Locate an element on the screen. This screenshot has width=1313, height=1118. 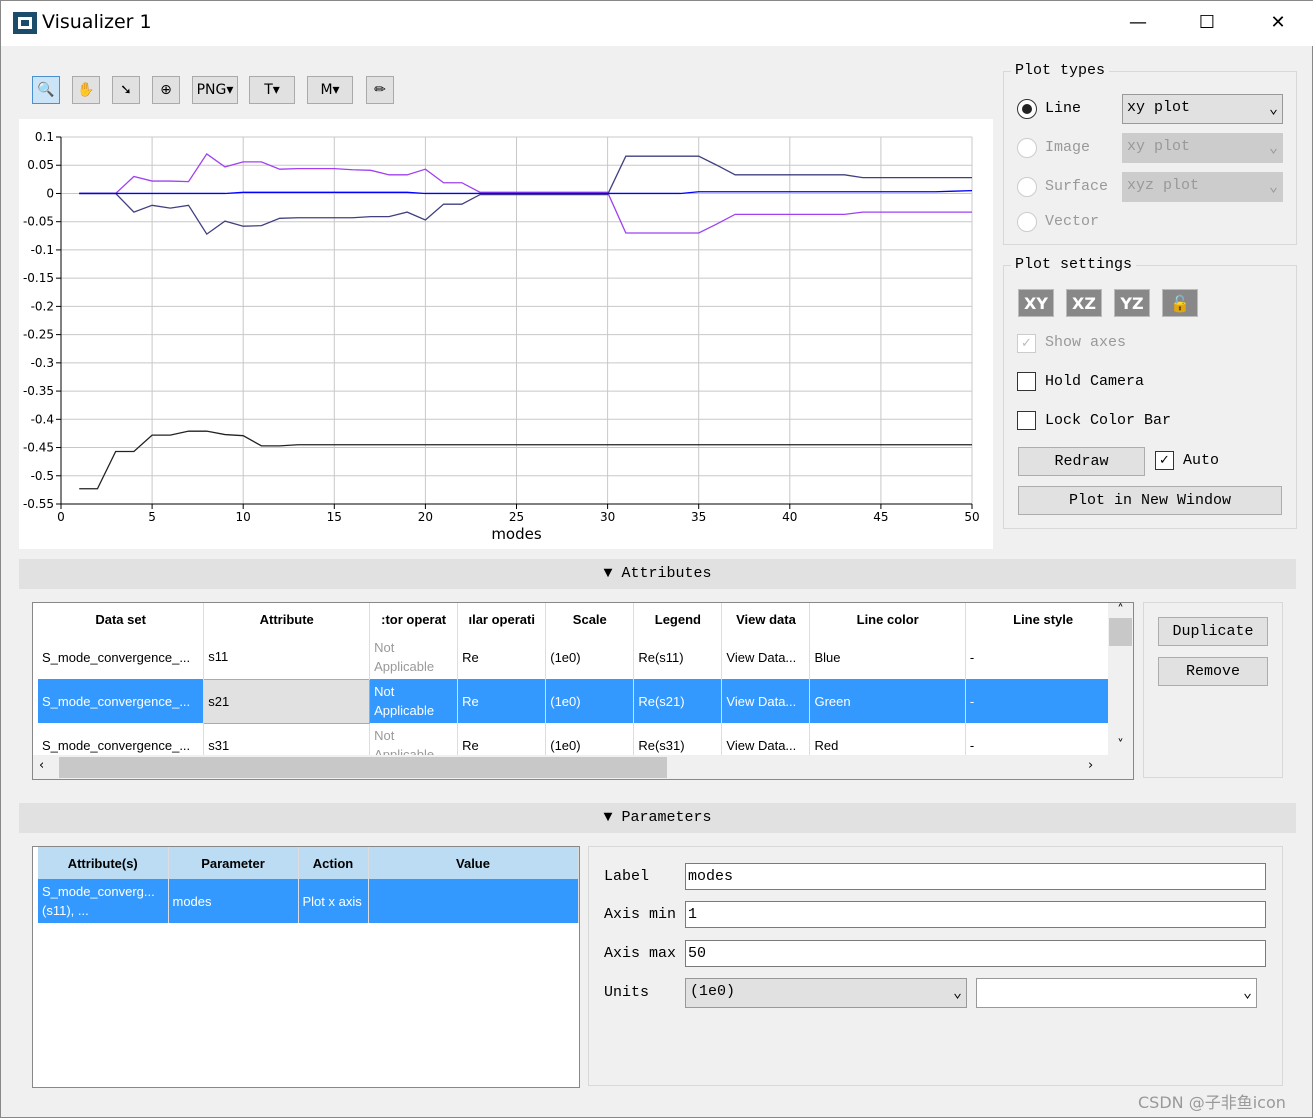
x-tick-label: 0 is located at coordinates (61, 517).